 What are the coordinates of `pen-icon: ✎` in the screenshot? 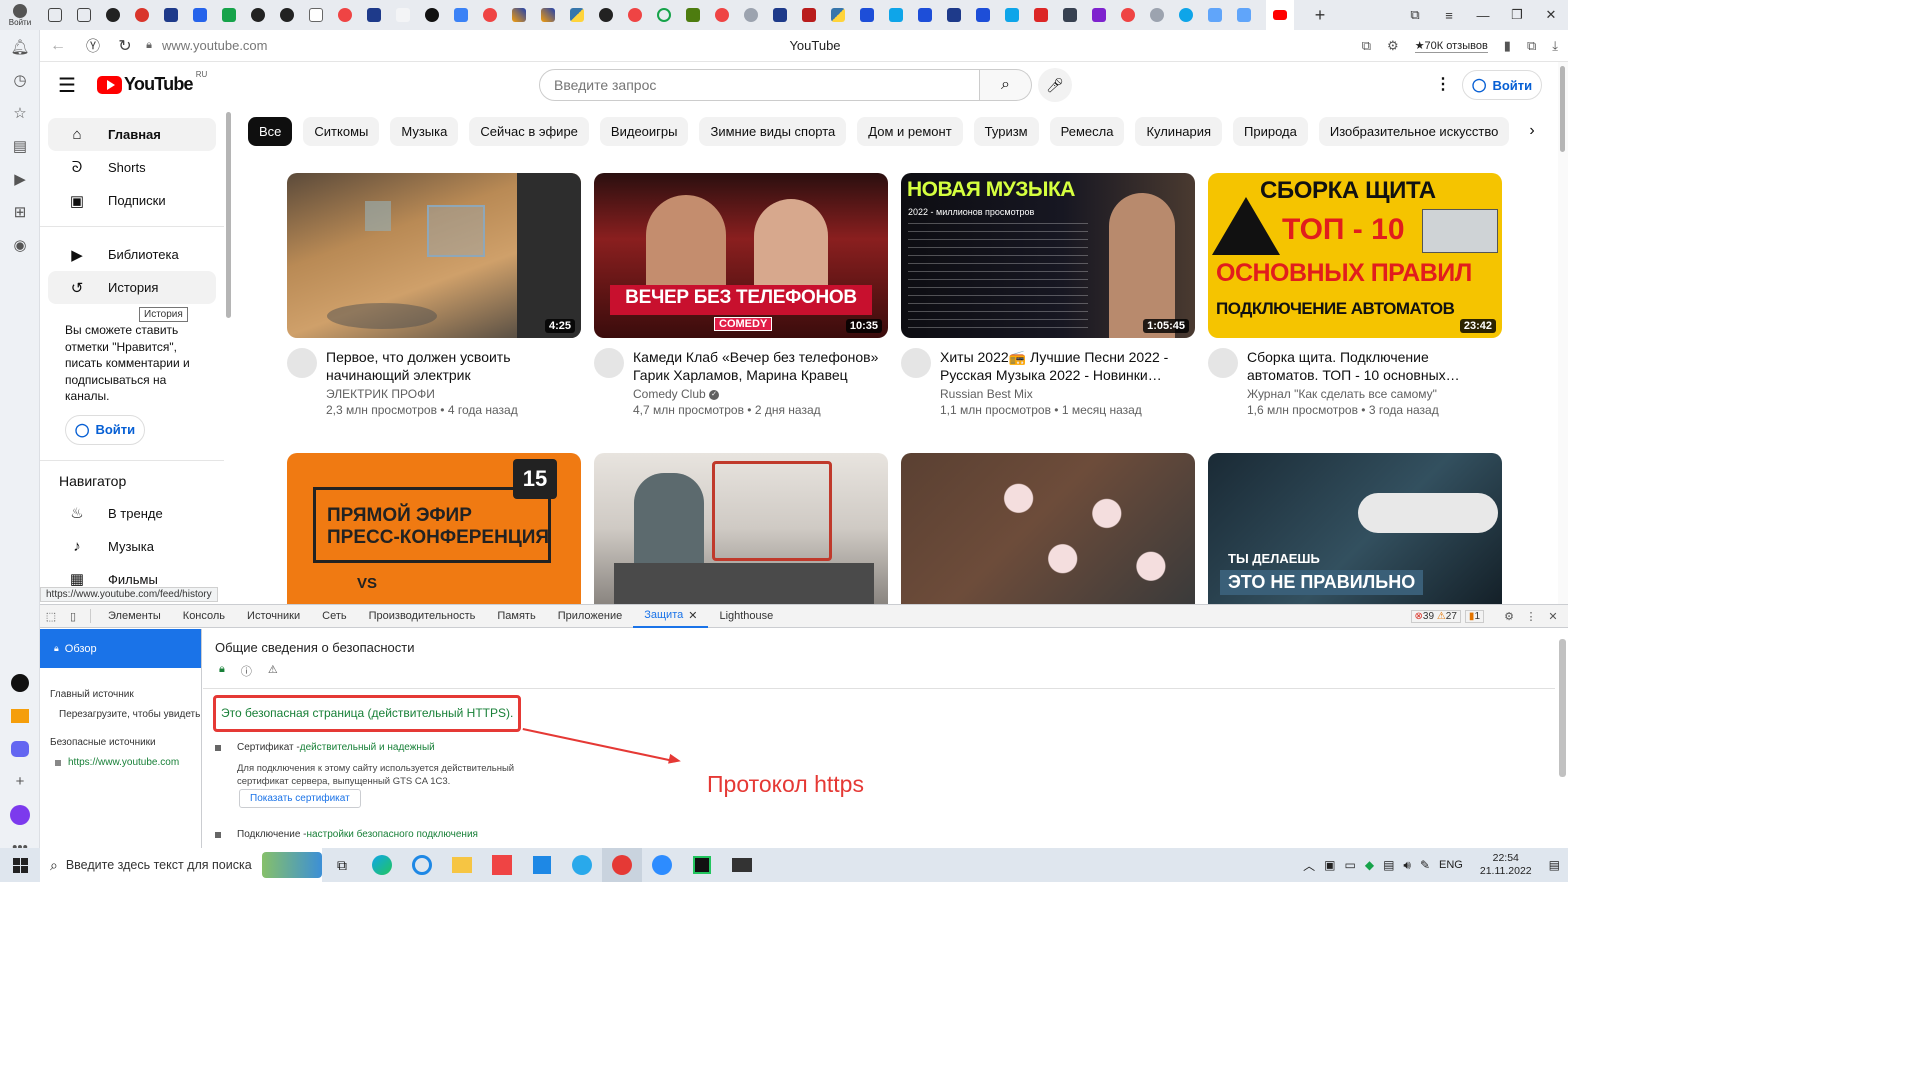 It's located at (1425, 865).